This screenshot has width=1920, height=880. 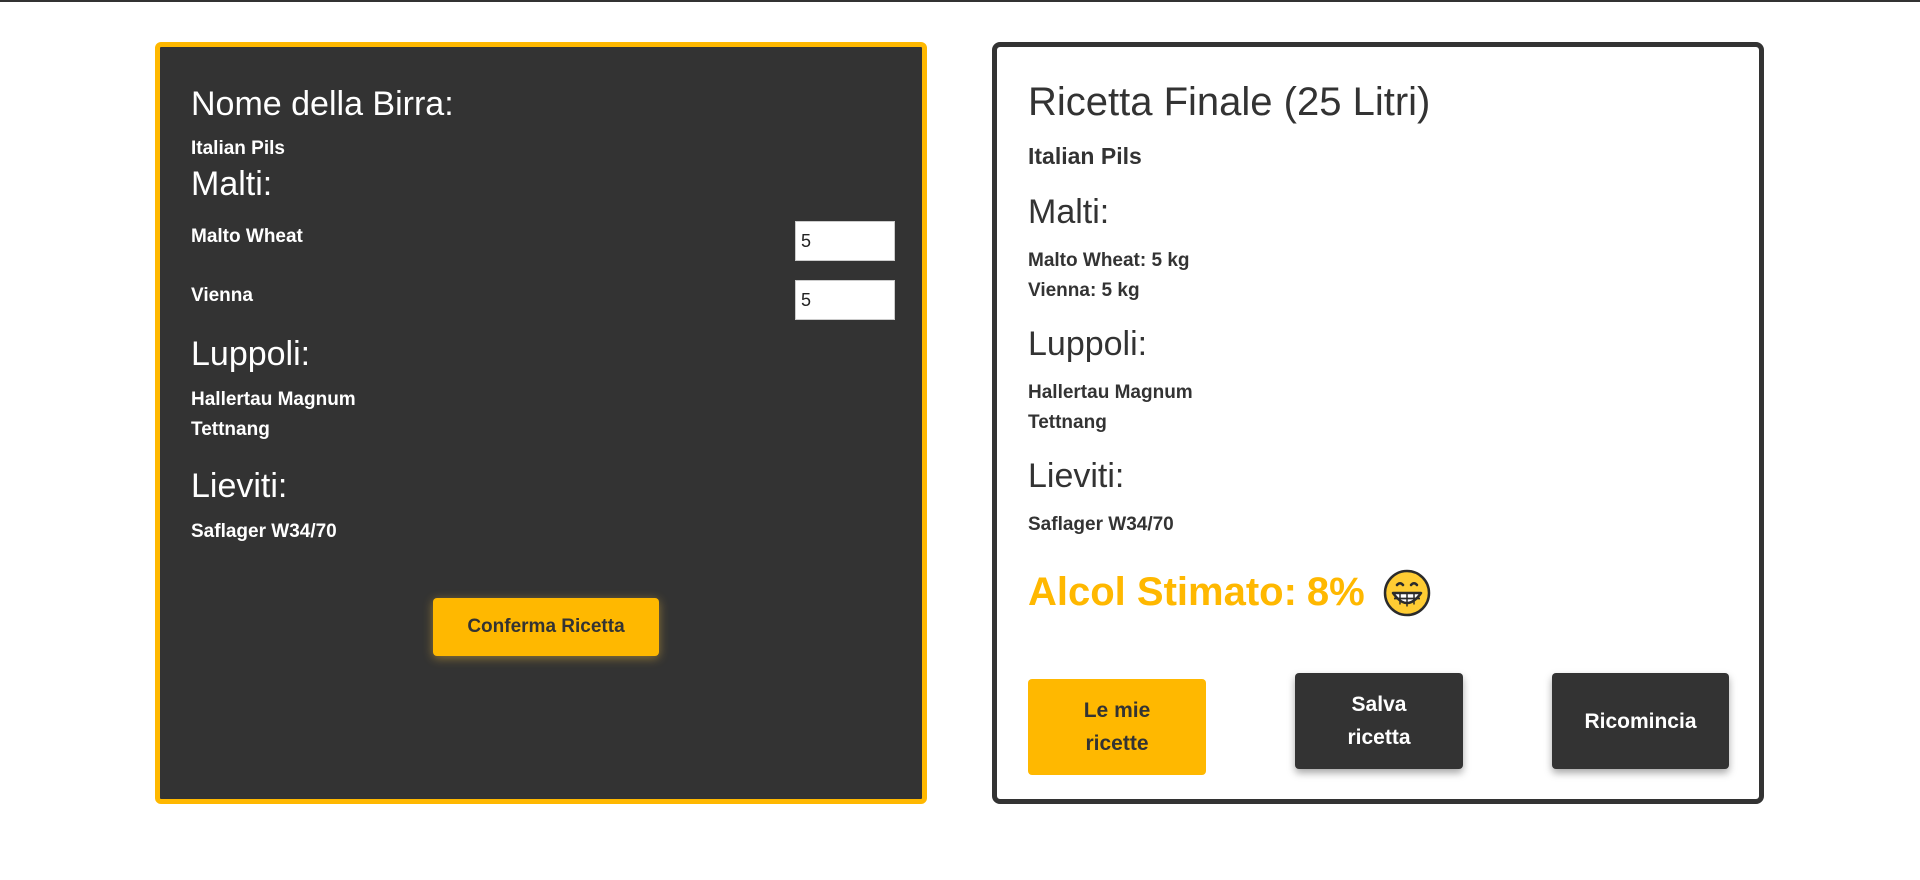 What do you see at coordinates (1110, 392) in the screenshot?
I see `final-hop-item: Hallertau Magnum` at bounding box center [1110, 392].